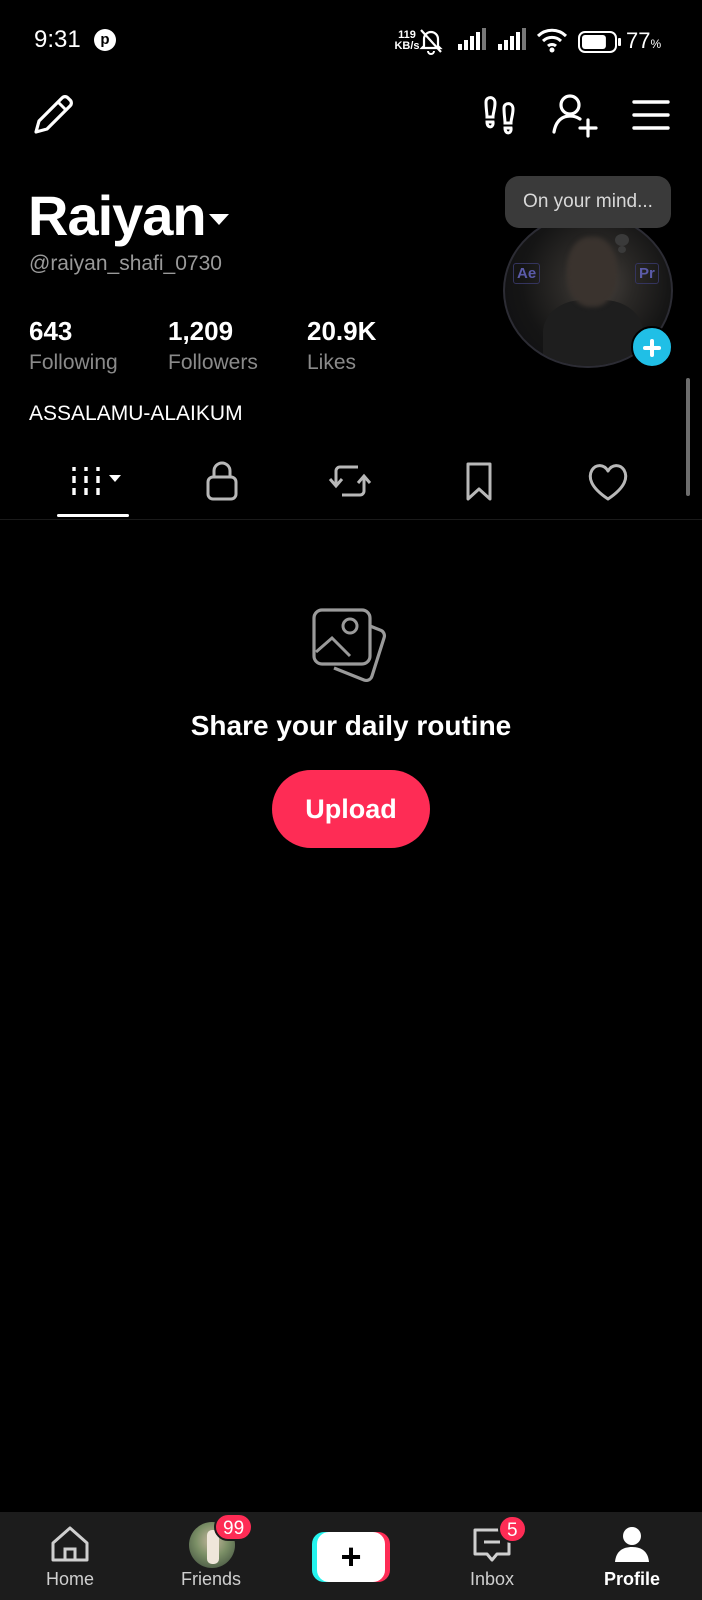  I want to click on menu-icon, so click(651, 115).